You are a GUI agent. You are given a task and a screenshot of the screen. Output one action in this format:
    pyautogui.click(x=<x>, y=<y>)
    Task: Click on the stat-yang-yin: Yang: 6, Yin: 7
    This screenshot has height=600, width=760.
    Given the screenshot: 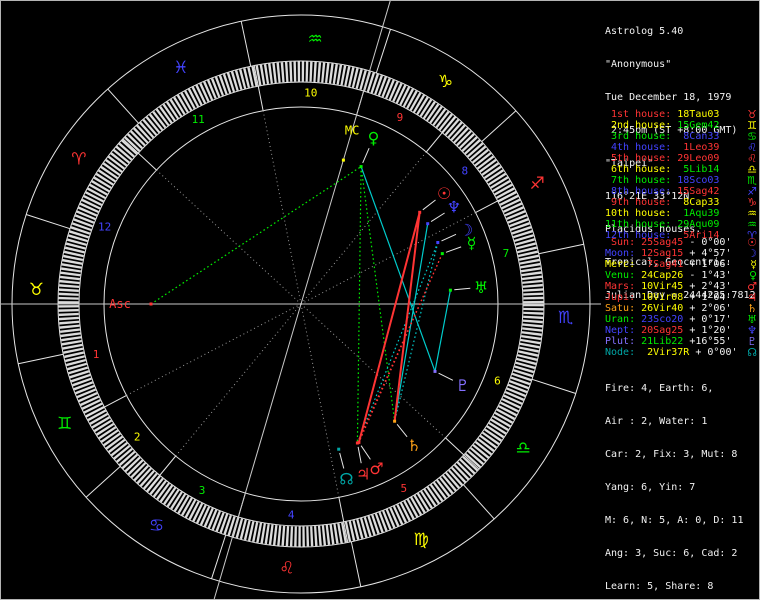 What is the action you would take?
    pyautogui.click(x=650, y=487)
    